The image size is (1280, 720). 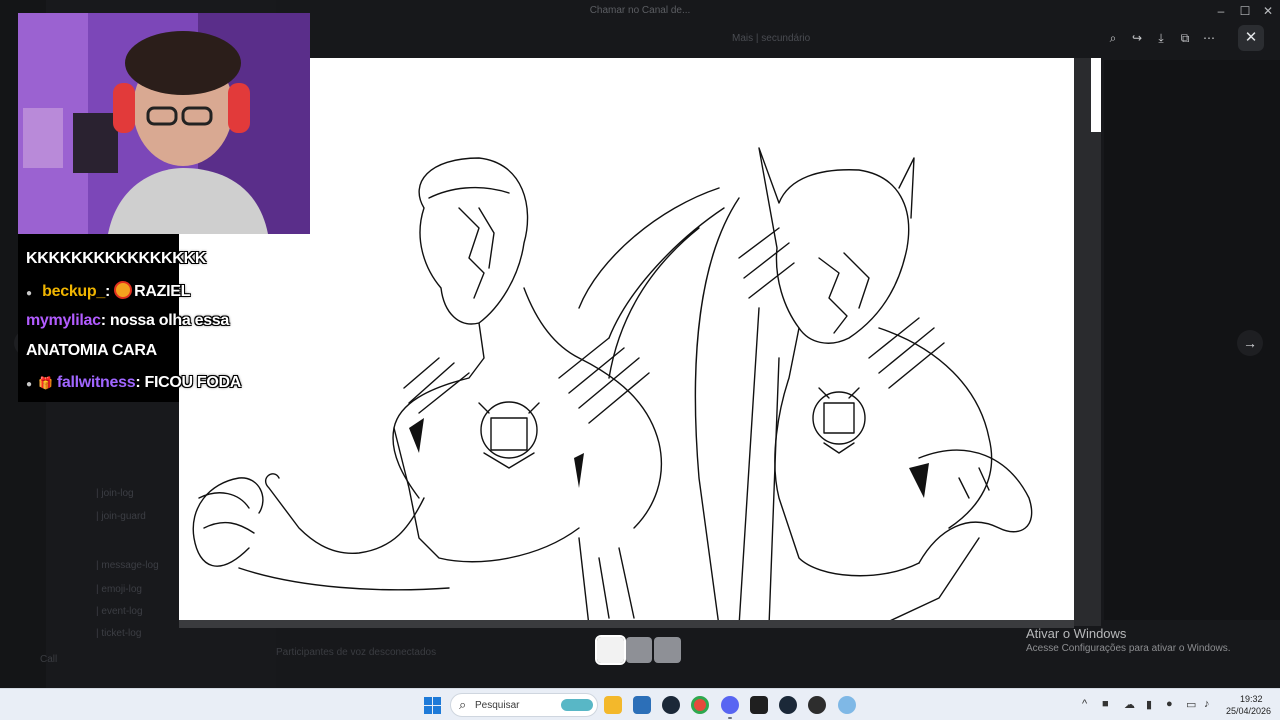 I want to click on file-explorer-icon, so click(x=613, y=705).